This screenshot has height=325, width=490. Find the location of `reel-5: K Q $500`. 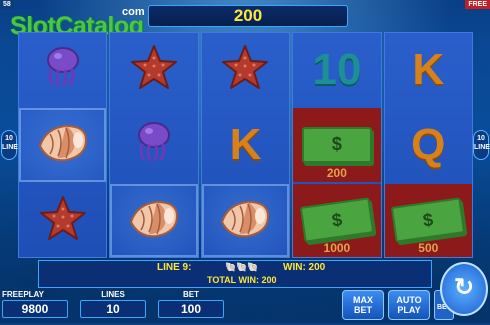

reel-5: K Q $500 is located at coordinates (428, 145).